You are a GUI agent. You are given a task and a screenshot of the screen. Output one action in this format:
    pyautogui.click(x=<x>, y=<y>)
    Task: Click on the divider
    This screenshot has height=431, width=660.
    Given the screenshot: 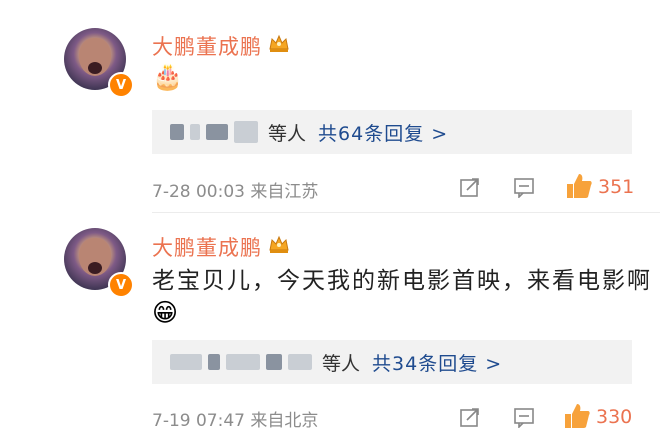 What is the action you would take?
    pyautogui.click(x=406, y=212)
    